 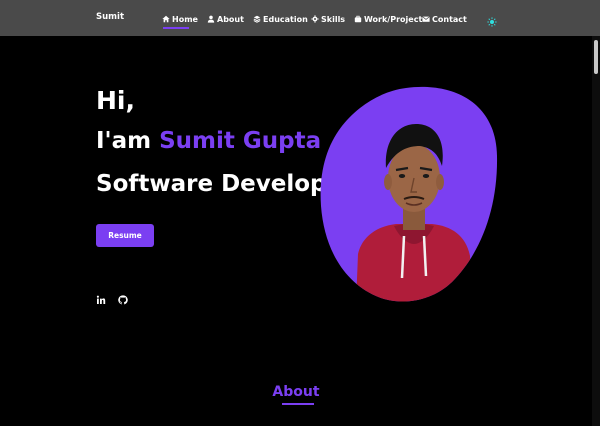 What do you see at coordinates (110, 17) in the screenshot?
I see `brand-logo: Sumit` at bounding box center [110, 17].